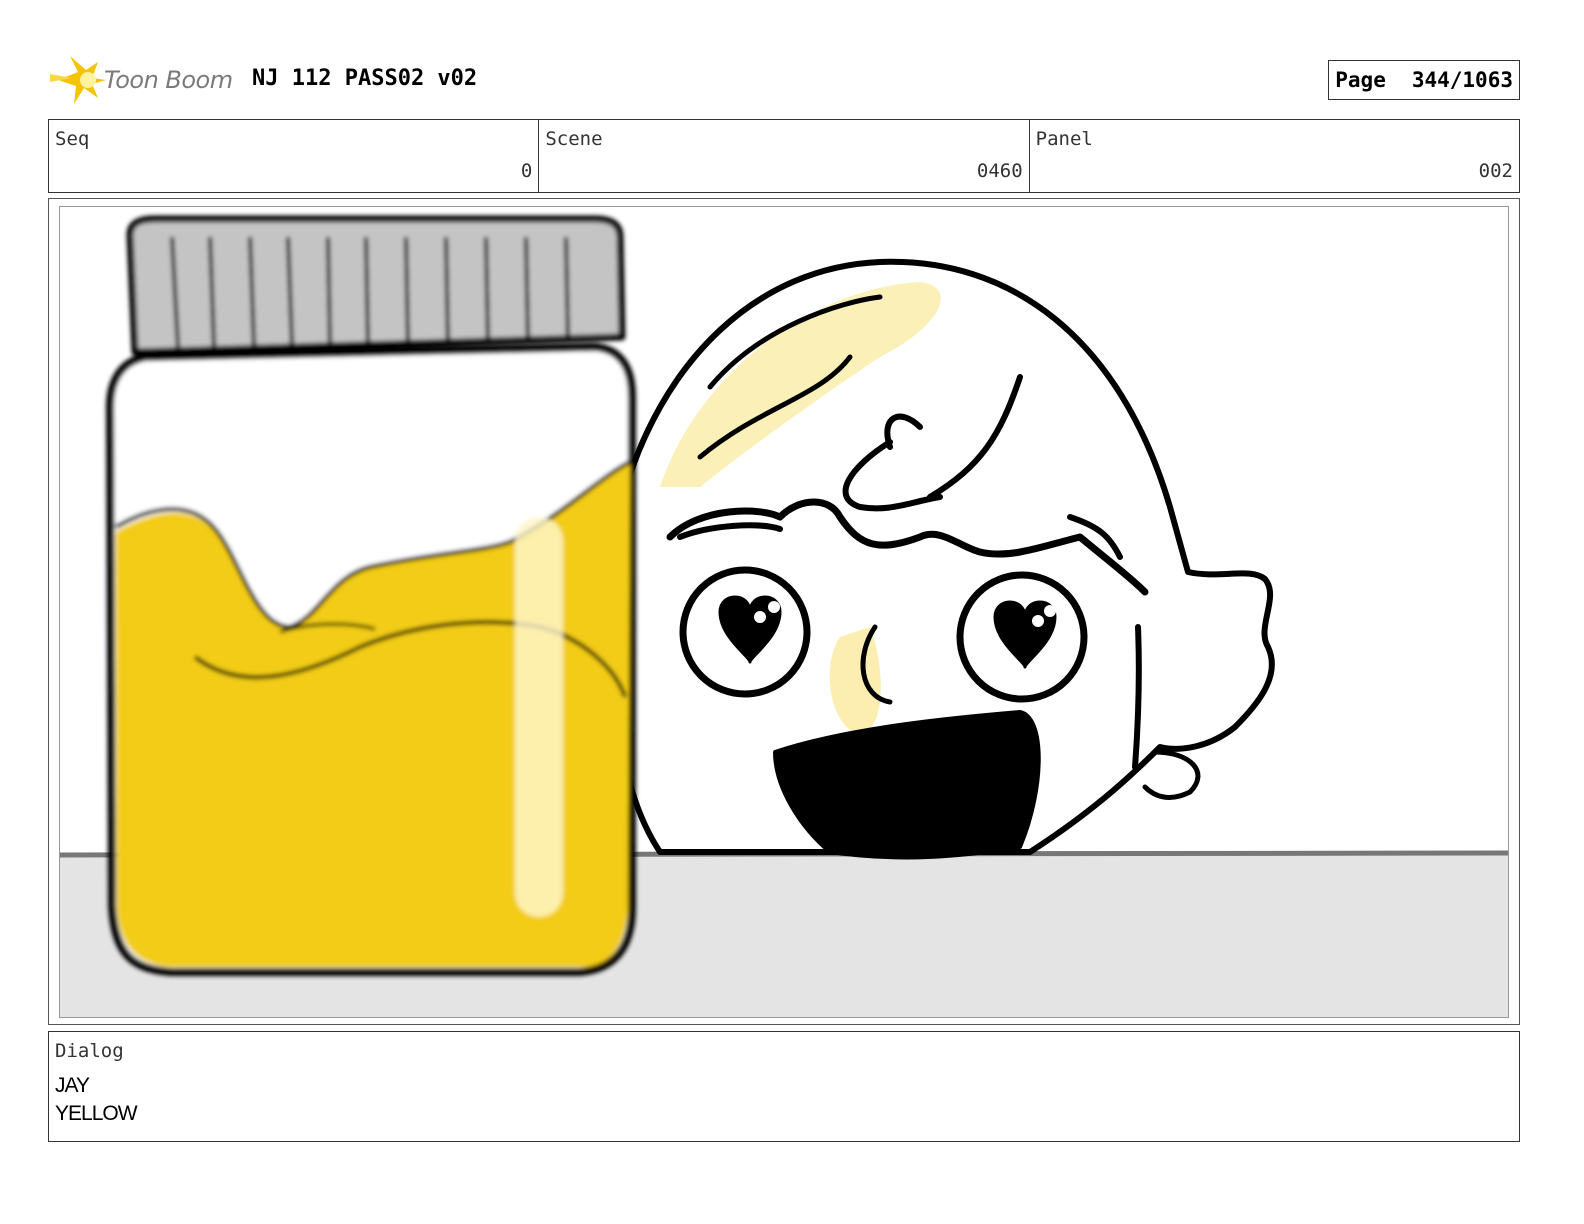 The height and width of the screenshot is (1224, 1584). I want to click on seq-cell: Seq 0, so click(294, 156).